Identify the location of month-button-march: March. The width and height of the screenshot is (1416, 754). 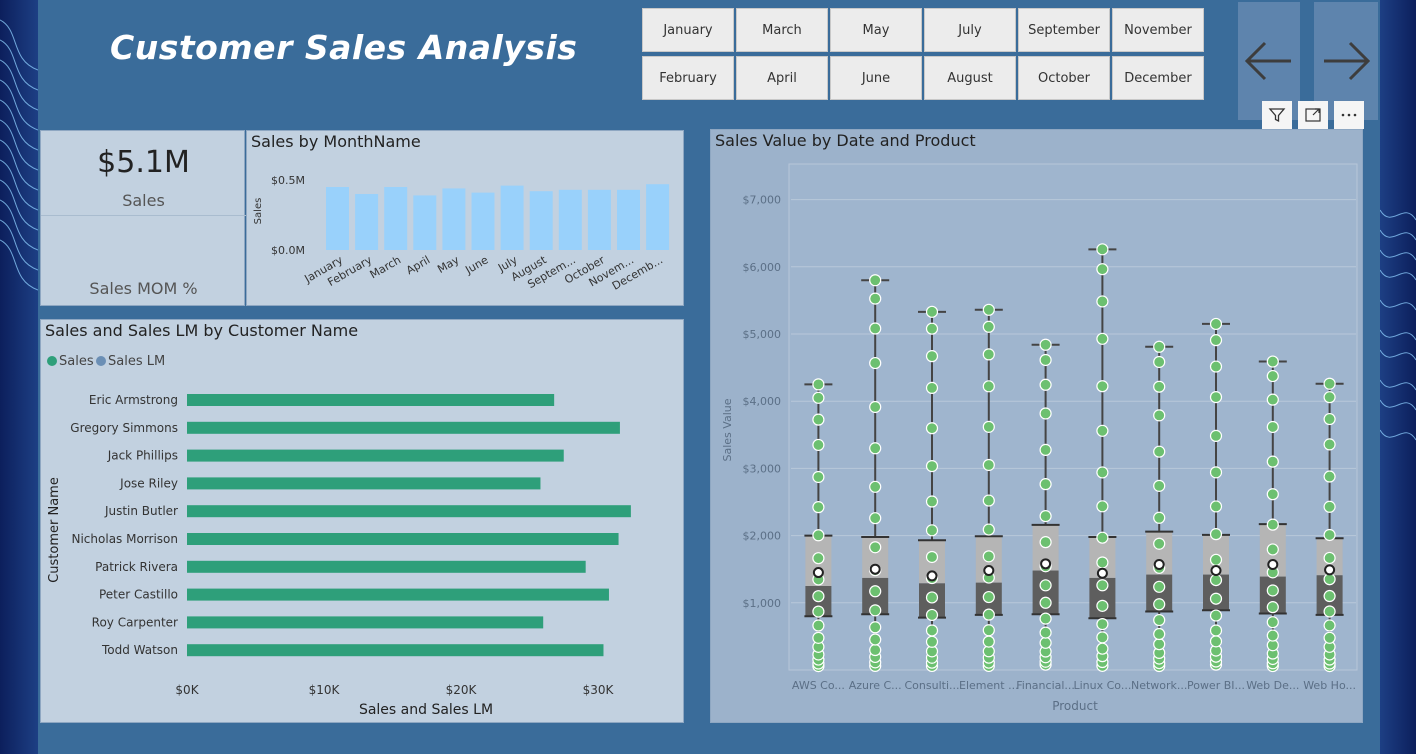
(782, 30).